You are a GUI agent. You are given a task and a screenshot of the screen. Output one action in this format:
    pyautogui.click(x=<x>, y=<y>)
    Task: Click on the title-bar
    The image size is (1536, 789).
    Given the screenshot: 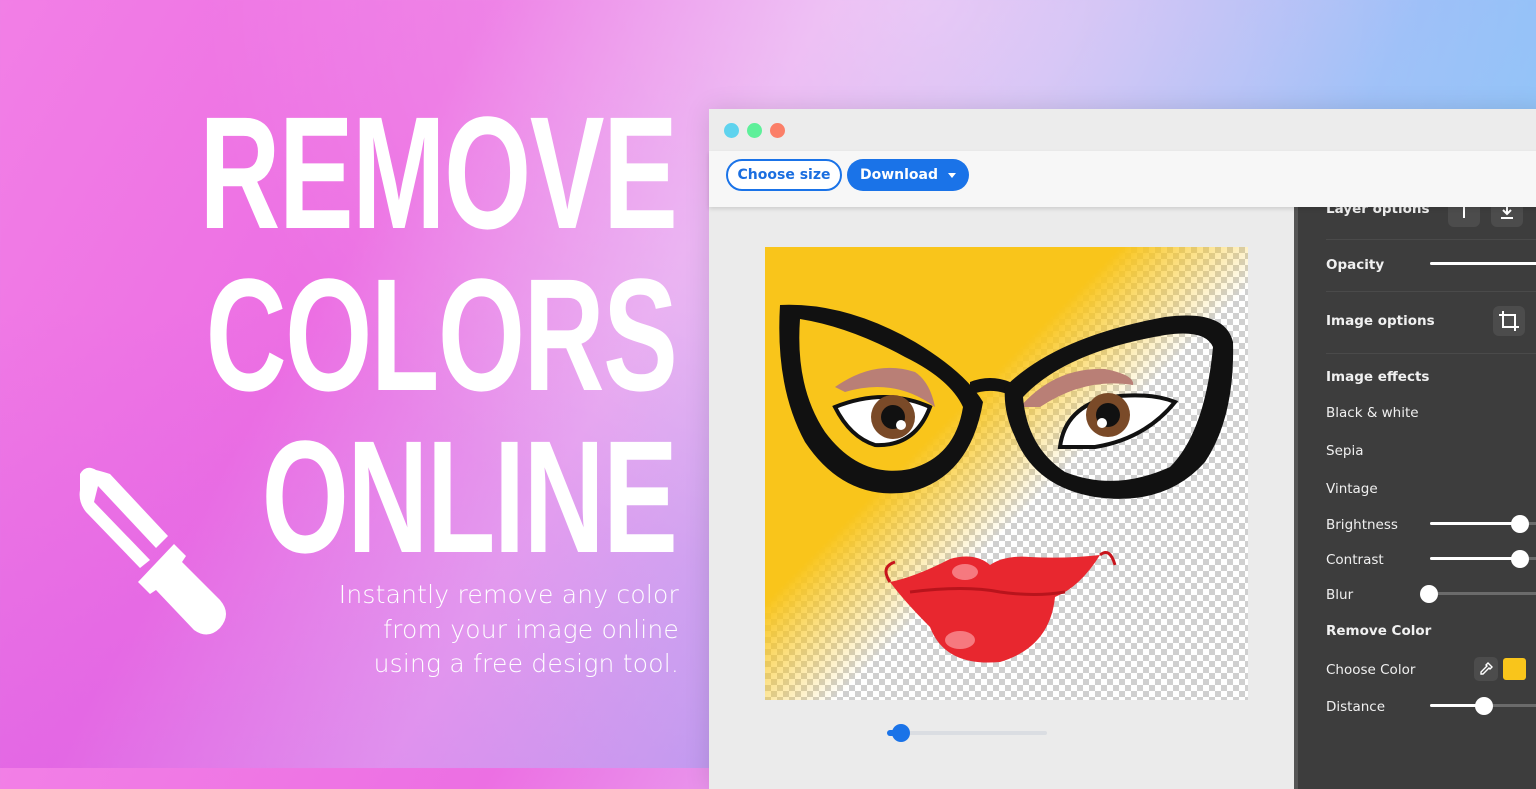 What is the action you would take?
    pyautogui.click(x=1122, y=130)
    